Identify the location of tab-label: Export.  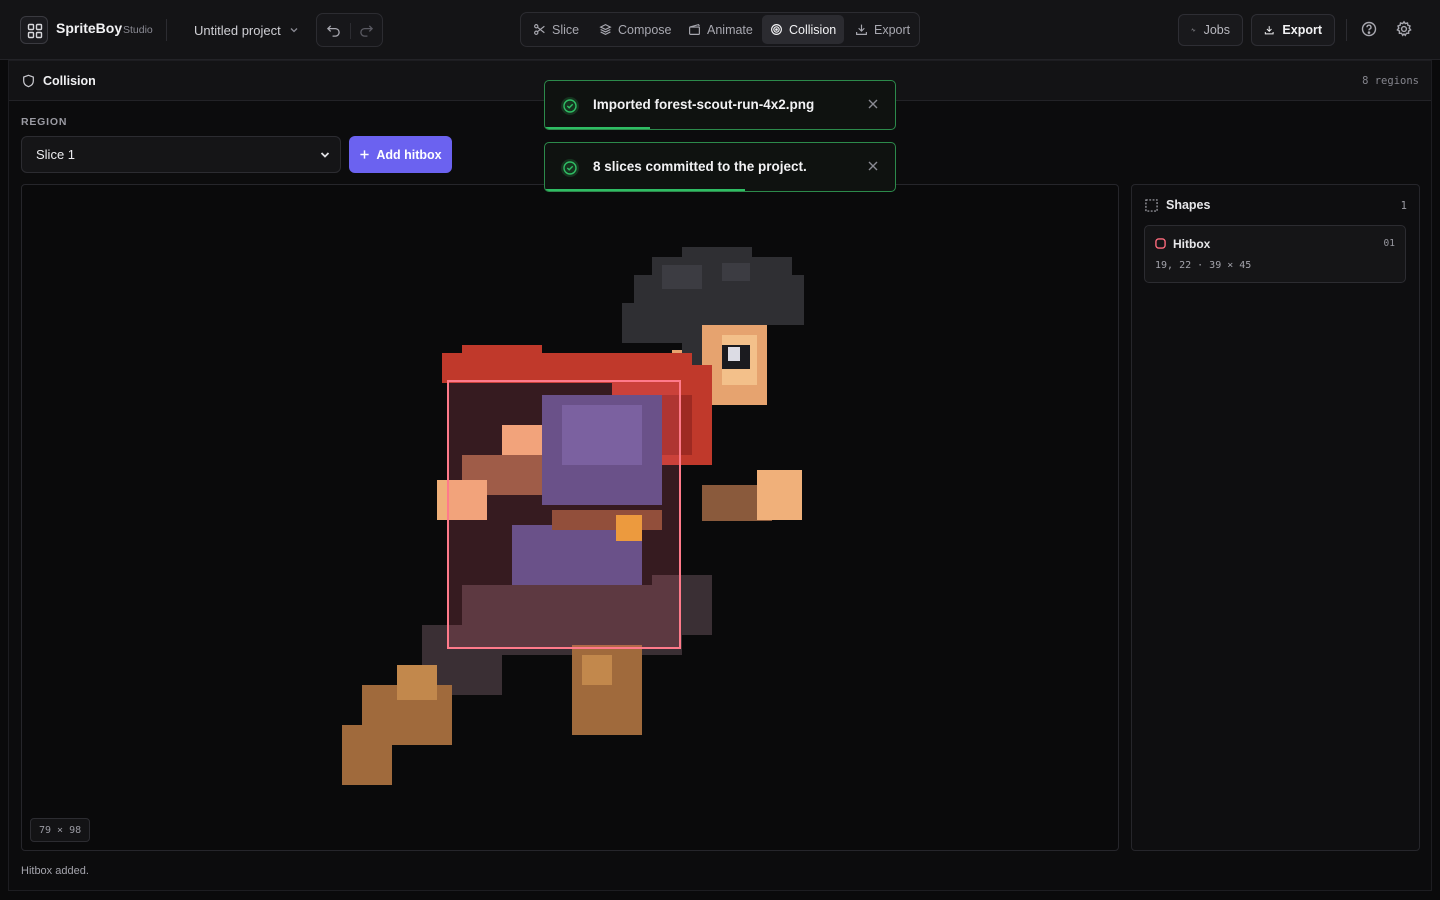
(892, 29).